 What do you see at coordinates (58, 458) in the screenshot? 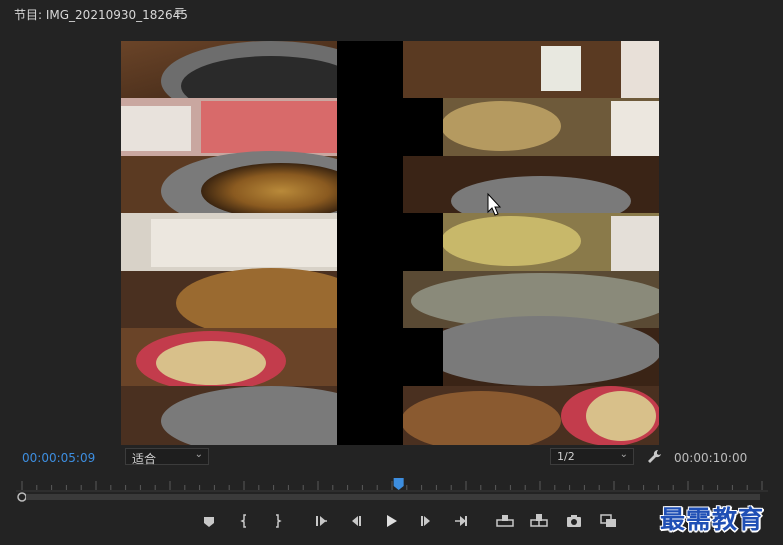
I see `current-timecode: 00:00:05:09` at bounding box center [58, 458].